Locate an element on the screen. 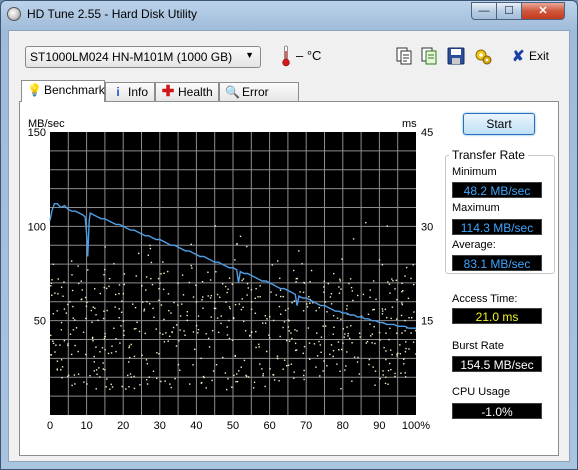  title-bar: HD Tune 2.55 - Hard Disk Utility — ☐ ✕ is located at coordinates (289, 15).